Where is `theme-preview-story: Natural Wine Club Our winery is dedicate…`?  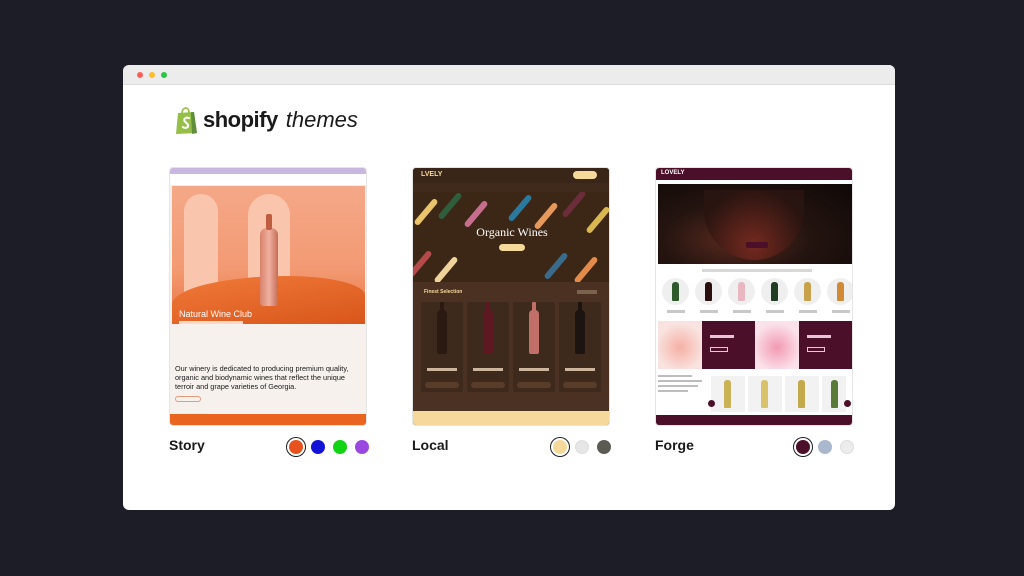
theme-preview-story: Natural Wine Club Our winery is dedicate… is located at coordinates (268, 296).